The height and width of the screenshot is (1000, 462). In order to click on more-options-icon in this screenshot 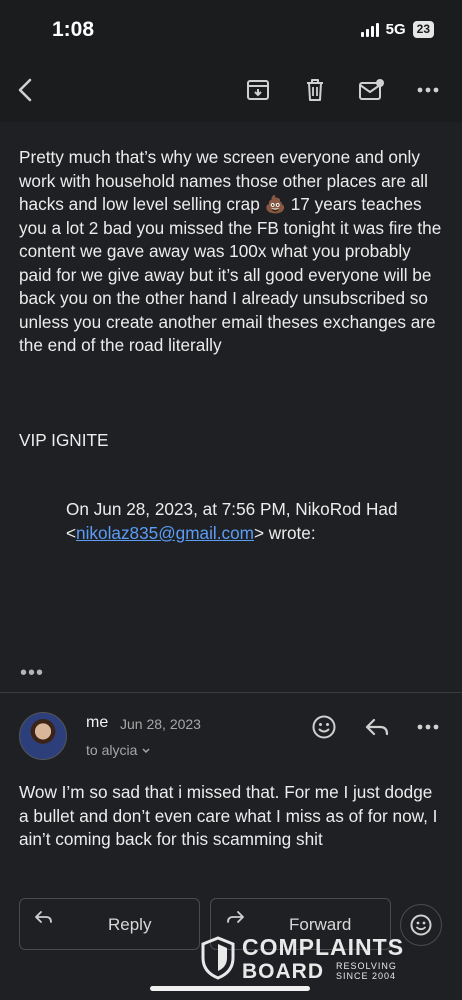, I will do `click(428, 727)`.